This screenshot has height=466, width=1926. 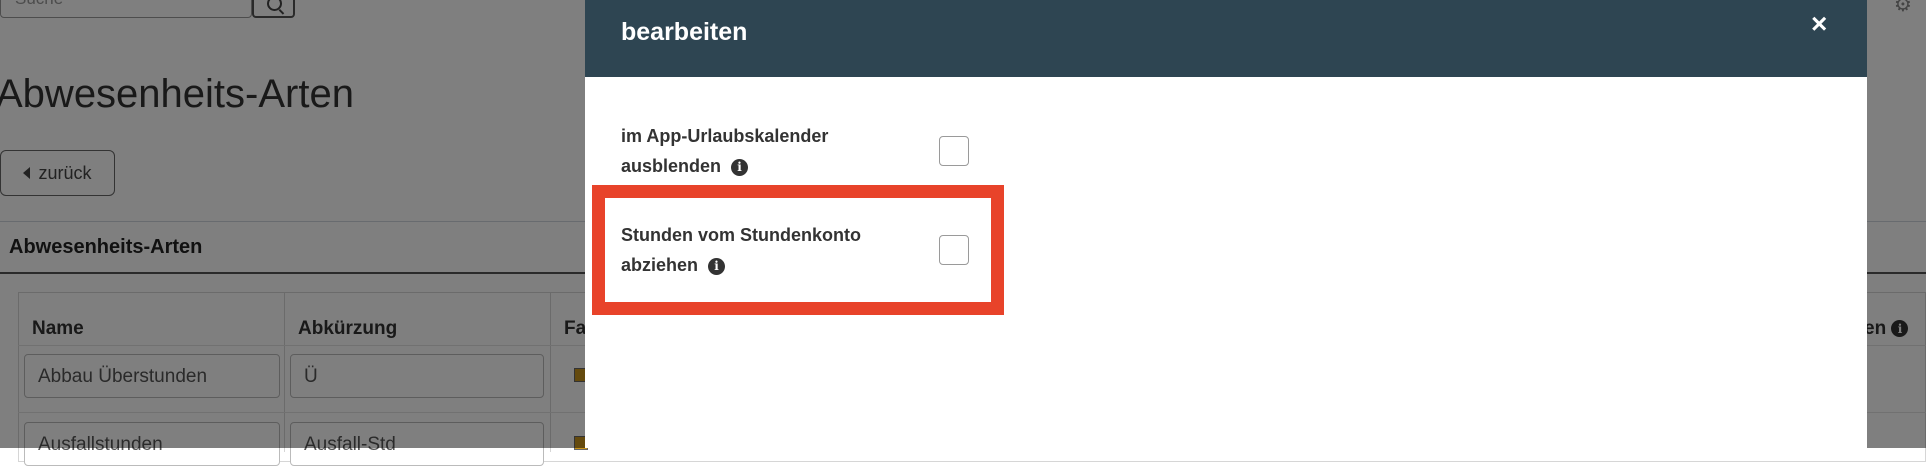 What do you see at coordinates (1819, 24) in the screenshot?
I see `close-icon: ×` at bounding box center [1819, 24].